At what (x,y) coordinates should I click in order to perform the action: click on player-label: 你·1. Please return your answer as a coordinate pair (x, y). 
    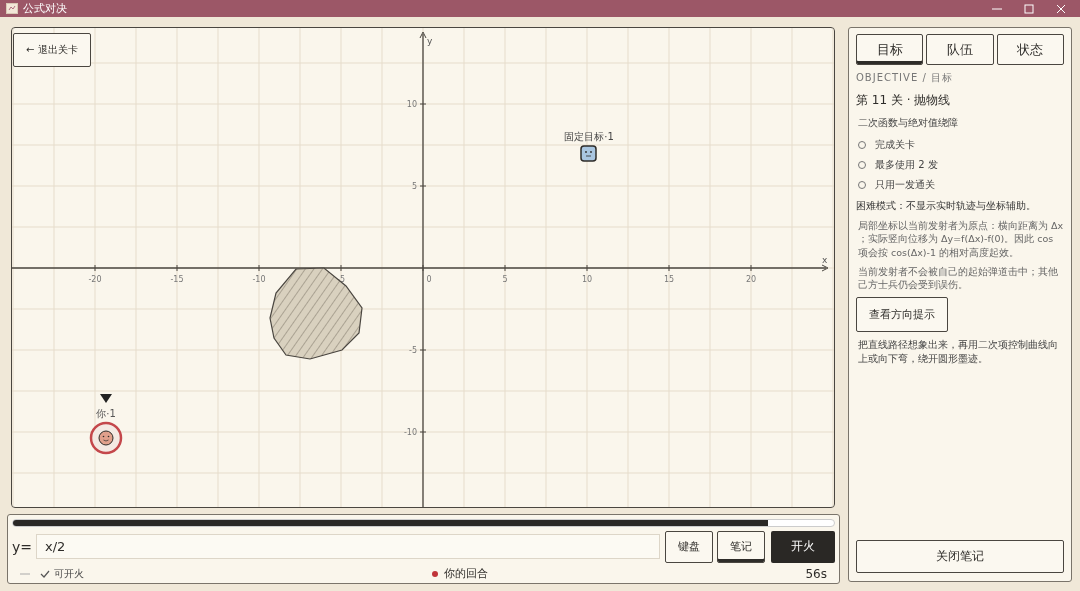
    Looking at the image, I should click on (106, 413).